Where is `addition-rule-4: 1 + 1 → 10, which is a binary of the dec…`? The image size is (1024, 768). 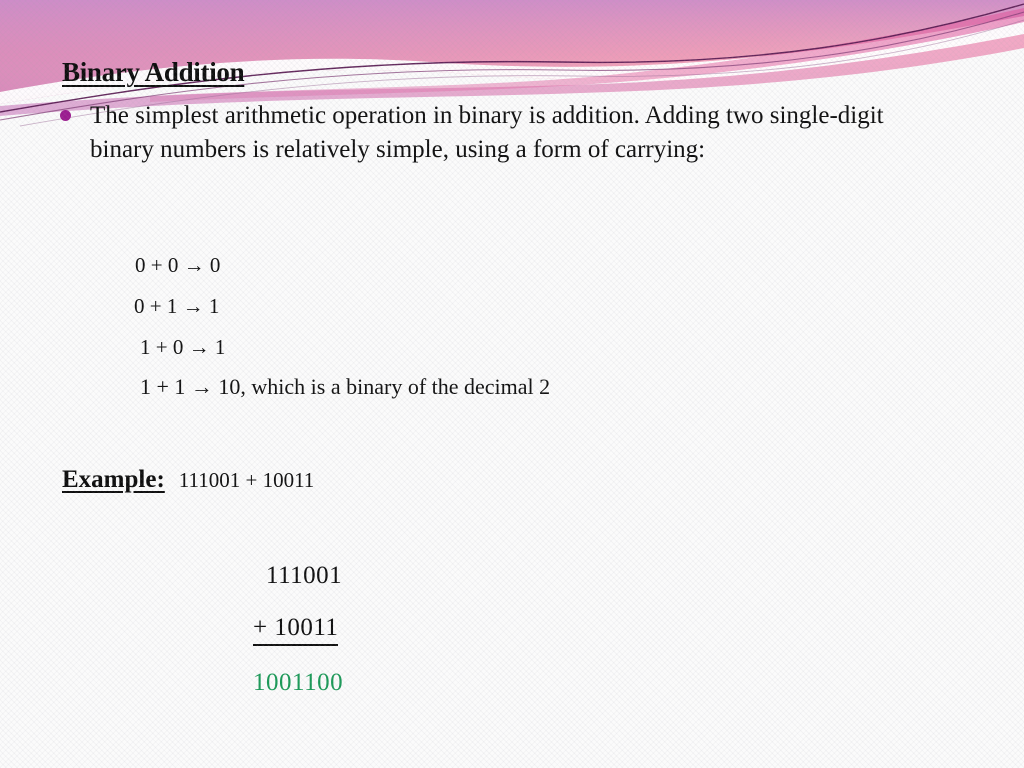
addition-rule-4: 1 + 1 → 10, which is a binary of the dec… is located at coordinates (345, 386).